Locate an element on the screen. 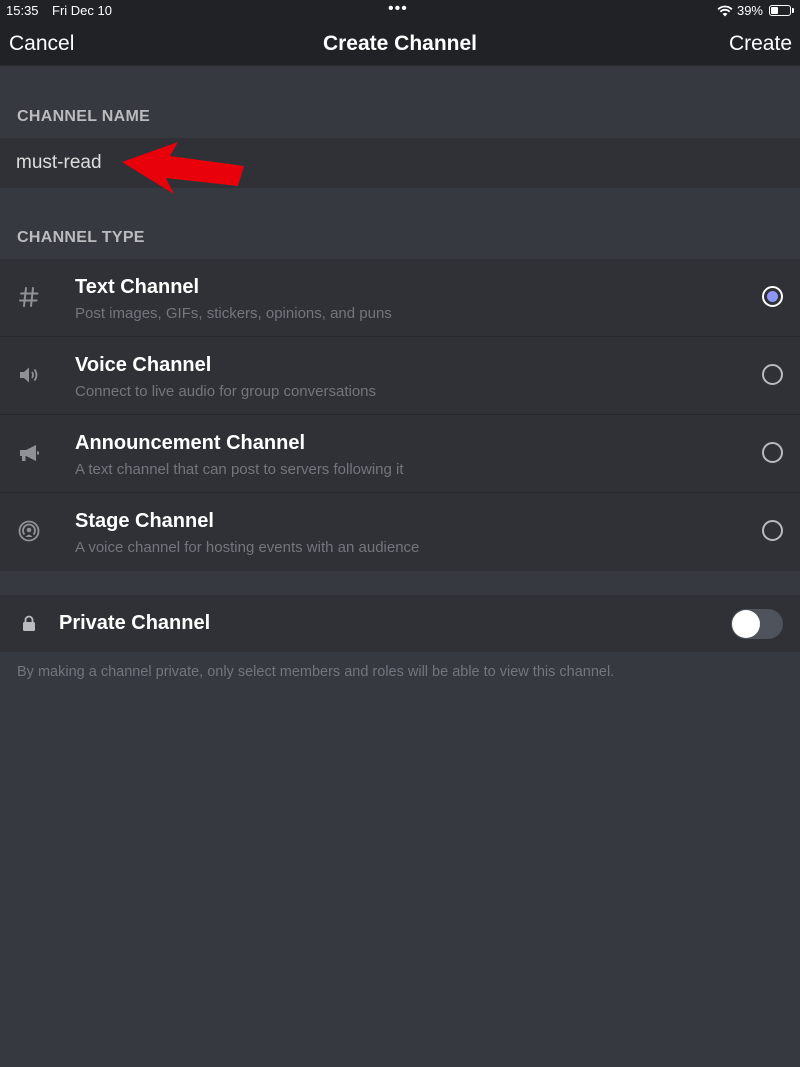  private-channel-row: Private Channel is located at coordinates (400, 623).